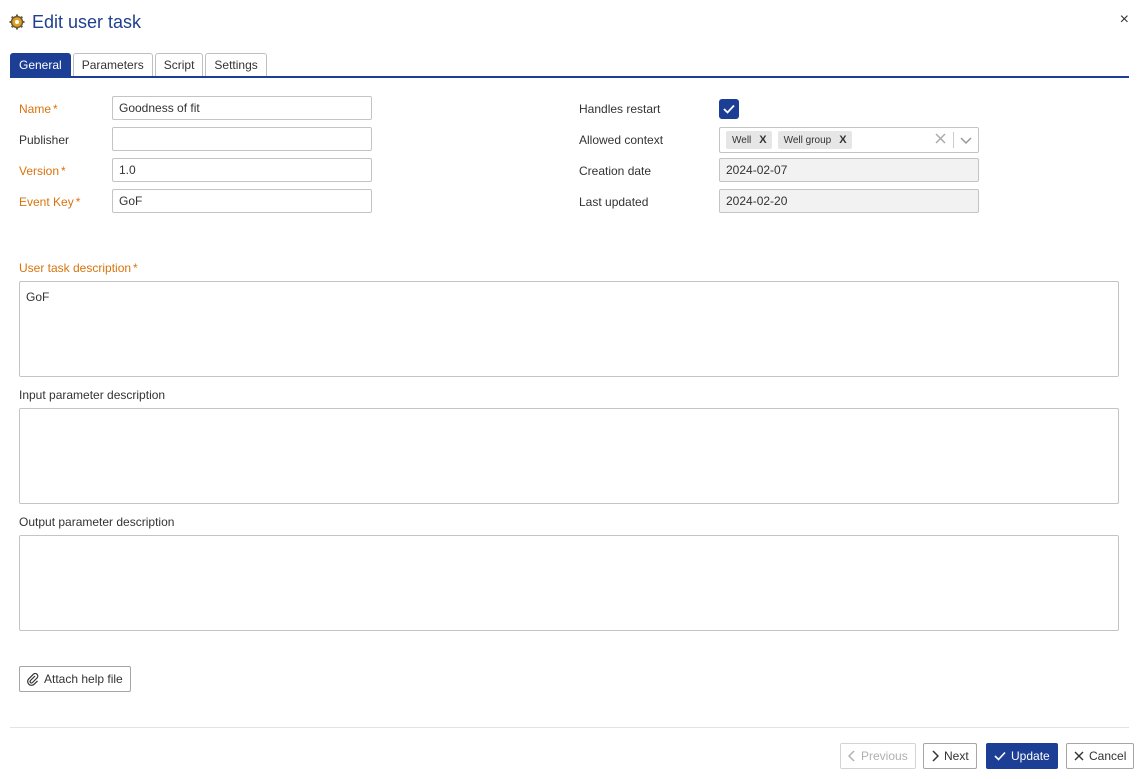 This screenshot has width=1139, height=779. Describe the element at coordinates (78, 268) in the screenshot. I see `user-task-description-label: User task description *` at that location.